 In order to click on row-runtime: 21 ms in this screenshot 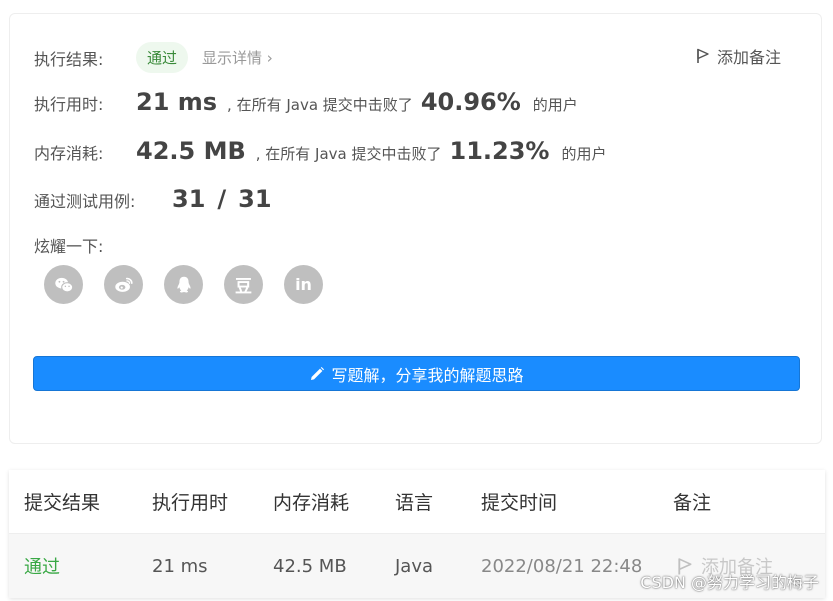, I will do `click(180, 566)`.